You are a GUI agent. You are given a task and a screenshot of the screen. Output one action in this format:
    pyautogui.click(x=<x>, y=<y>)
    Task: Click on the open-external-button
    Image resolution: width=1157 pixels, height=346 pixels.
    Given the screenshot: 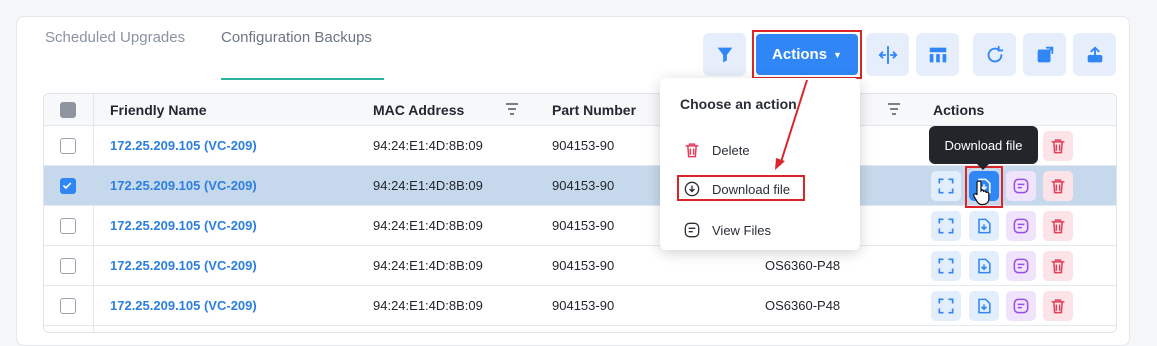 What is the action you would take?
    pyautogui.click(x=1044, y=54)
    